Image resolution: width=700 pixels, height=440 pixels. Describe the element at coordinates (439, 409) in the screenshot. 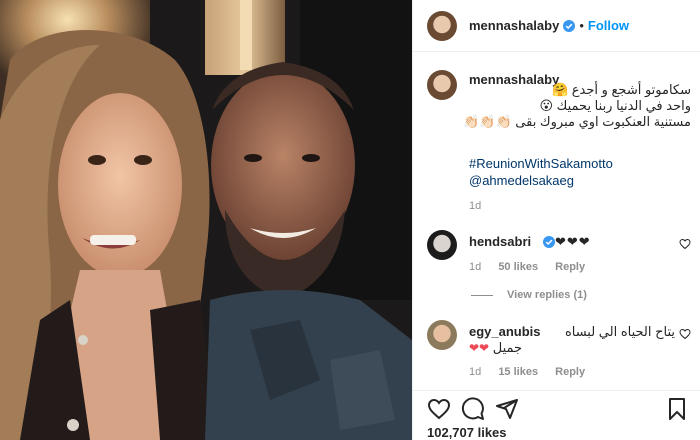

I see `heart-icon` at that location.